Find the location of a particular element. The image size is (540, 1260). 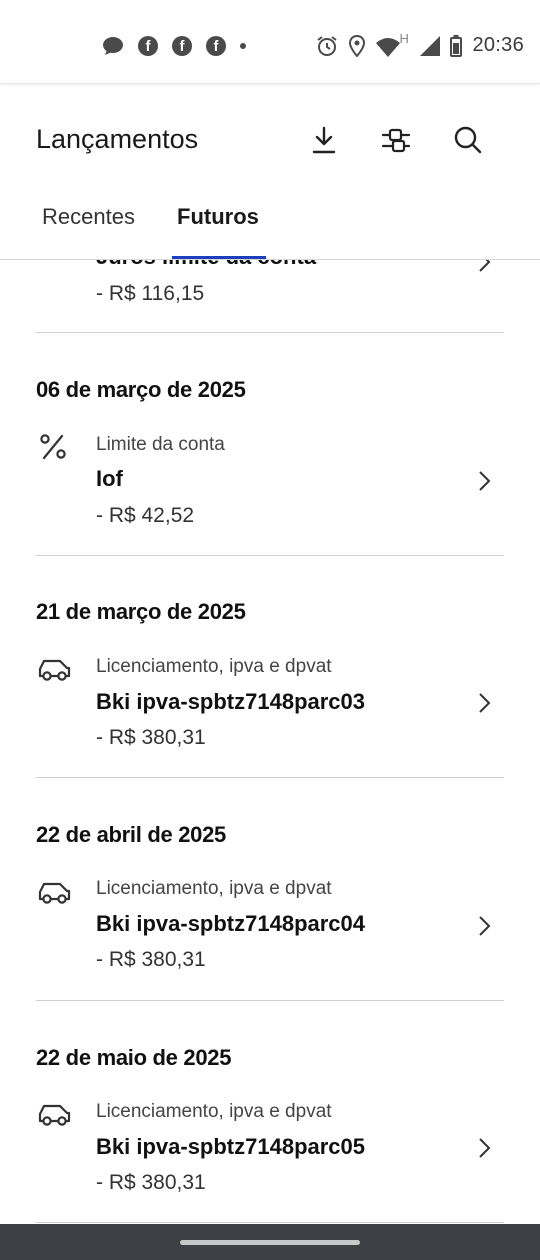

date-heading: 21 de março de 2025 is located at coordinates (141, 611).